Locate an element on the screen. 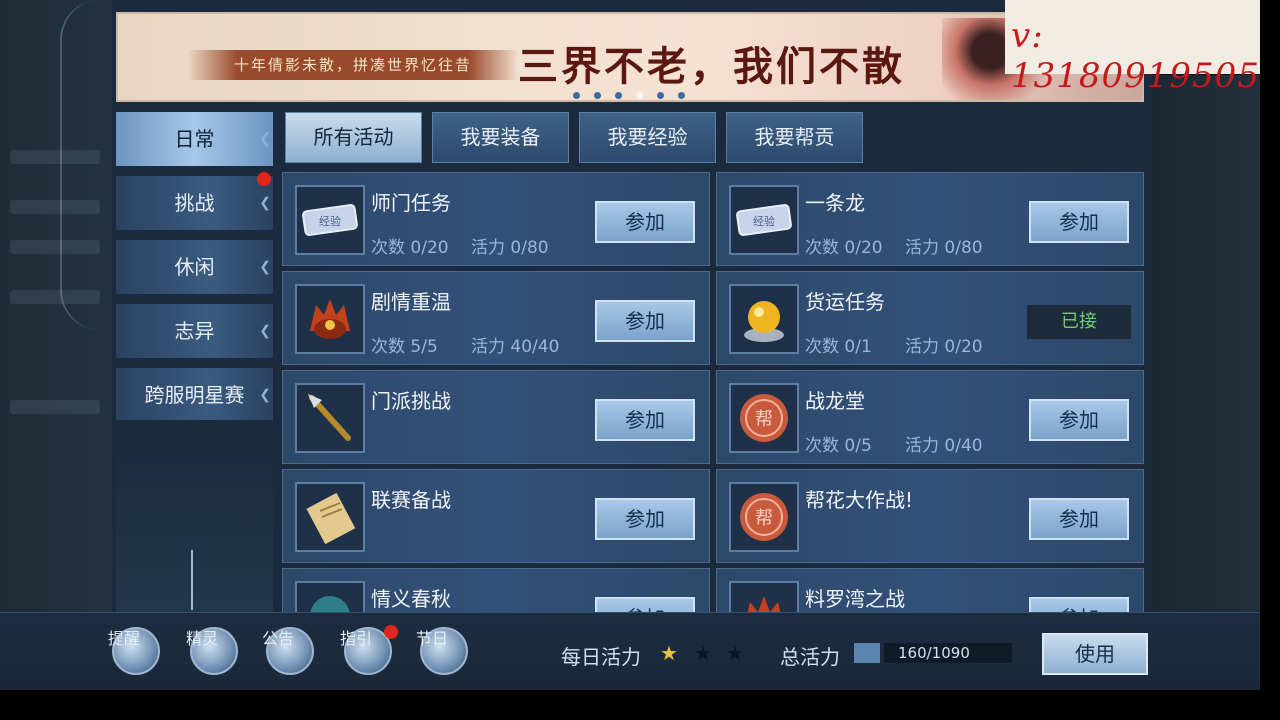 This screenshot has height=720, width=1280. activity-vitality: 活力 0/40 is located at coordinates (944, 446).